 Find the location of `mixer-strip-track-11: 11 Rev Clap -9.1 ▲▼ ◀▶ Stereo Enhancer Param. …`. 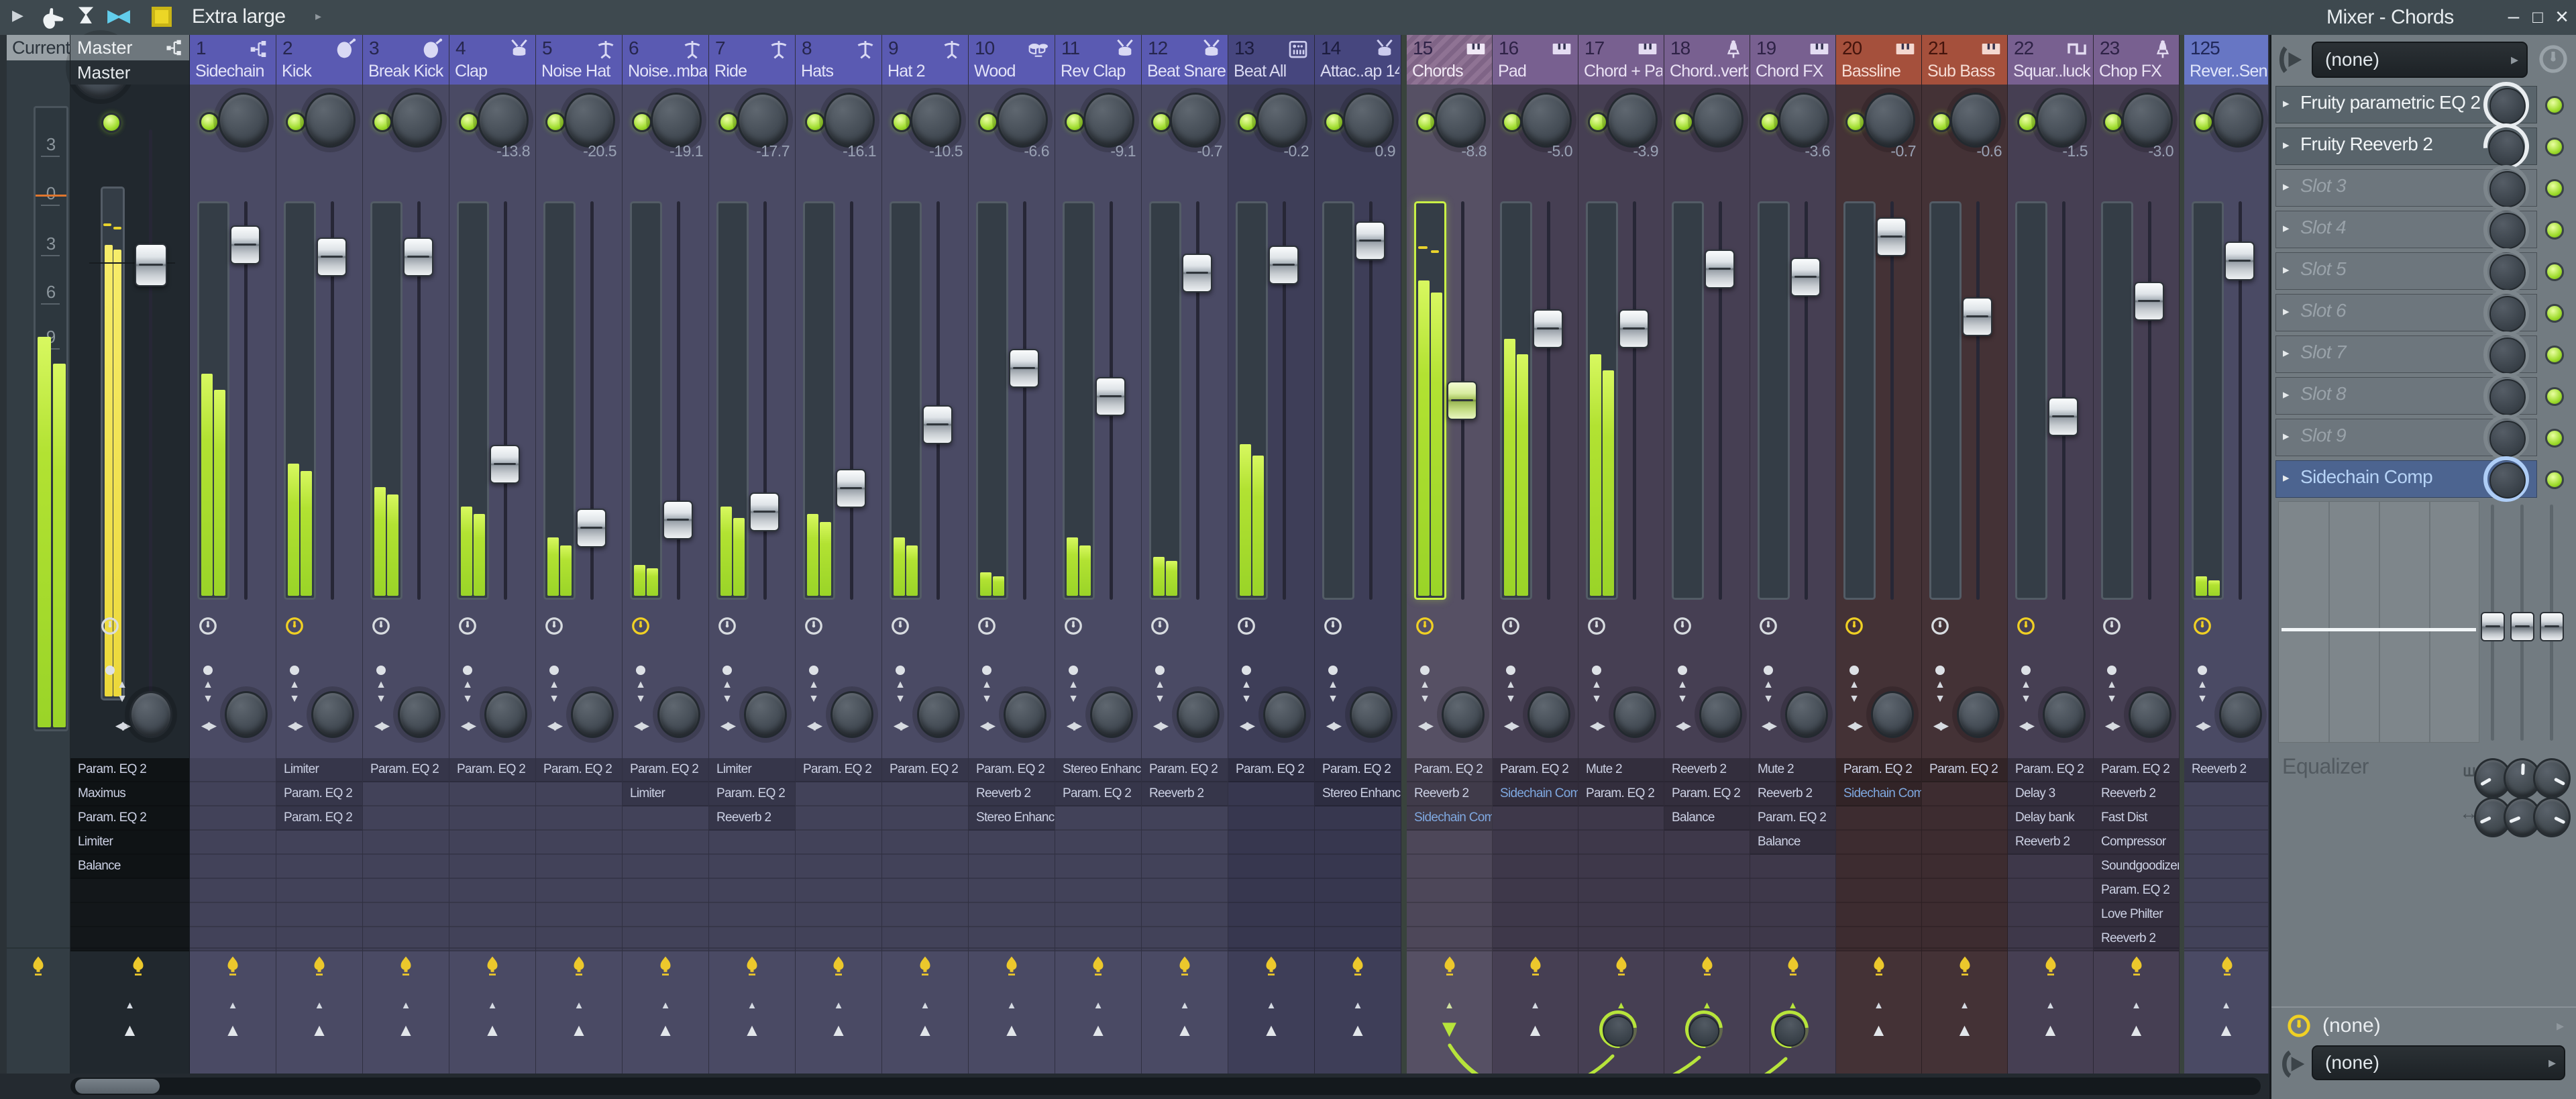

mixer-strip-track-11: 11 Rev Clap -9.1 ▲▼ ◀▶ Stereo Enhancer Param. … is located at coordinates (1098, 554).